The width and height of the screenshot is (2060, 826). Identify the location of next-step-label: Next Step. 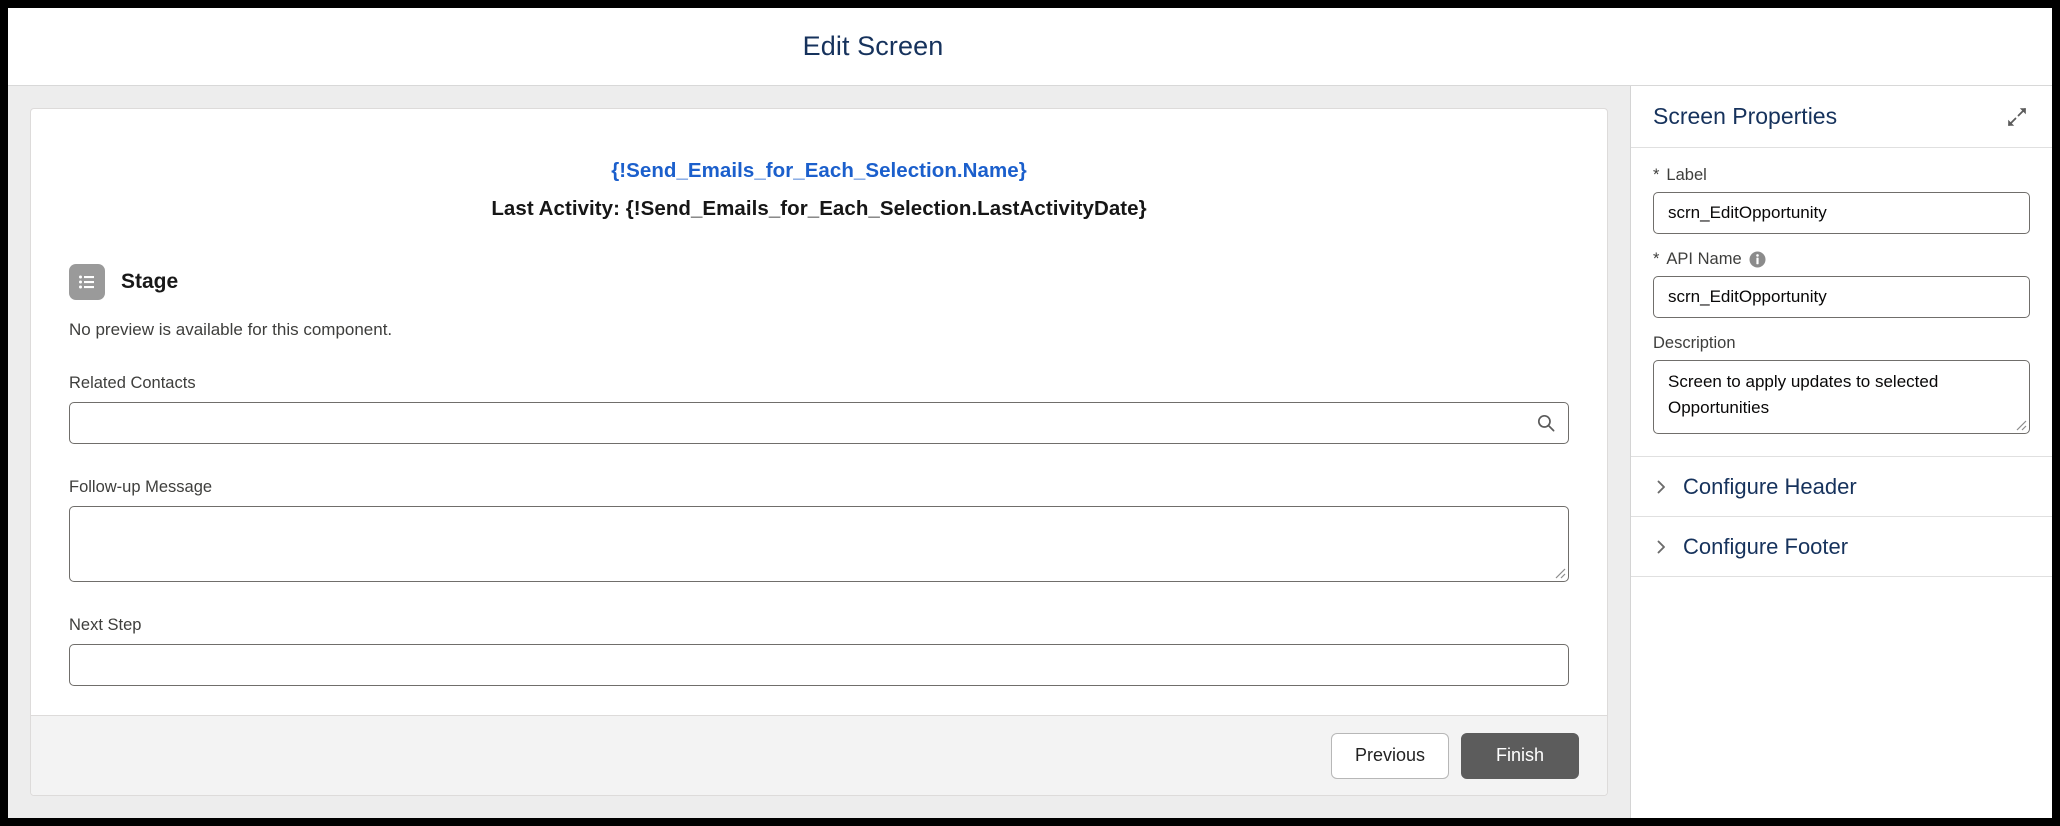
(105, 625).